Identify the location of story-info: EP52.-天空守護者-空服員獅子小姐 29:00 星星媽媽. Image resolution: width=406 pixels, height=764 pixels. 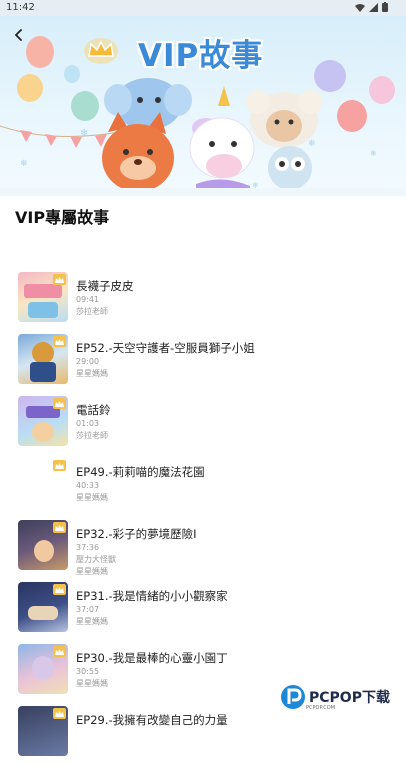
(165, 360).